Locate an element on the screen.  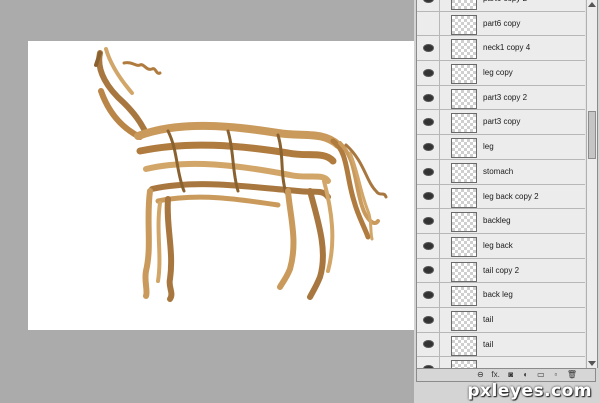
layer-name: leg is located at coordinates (488, 147).